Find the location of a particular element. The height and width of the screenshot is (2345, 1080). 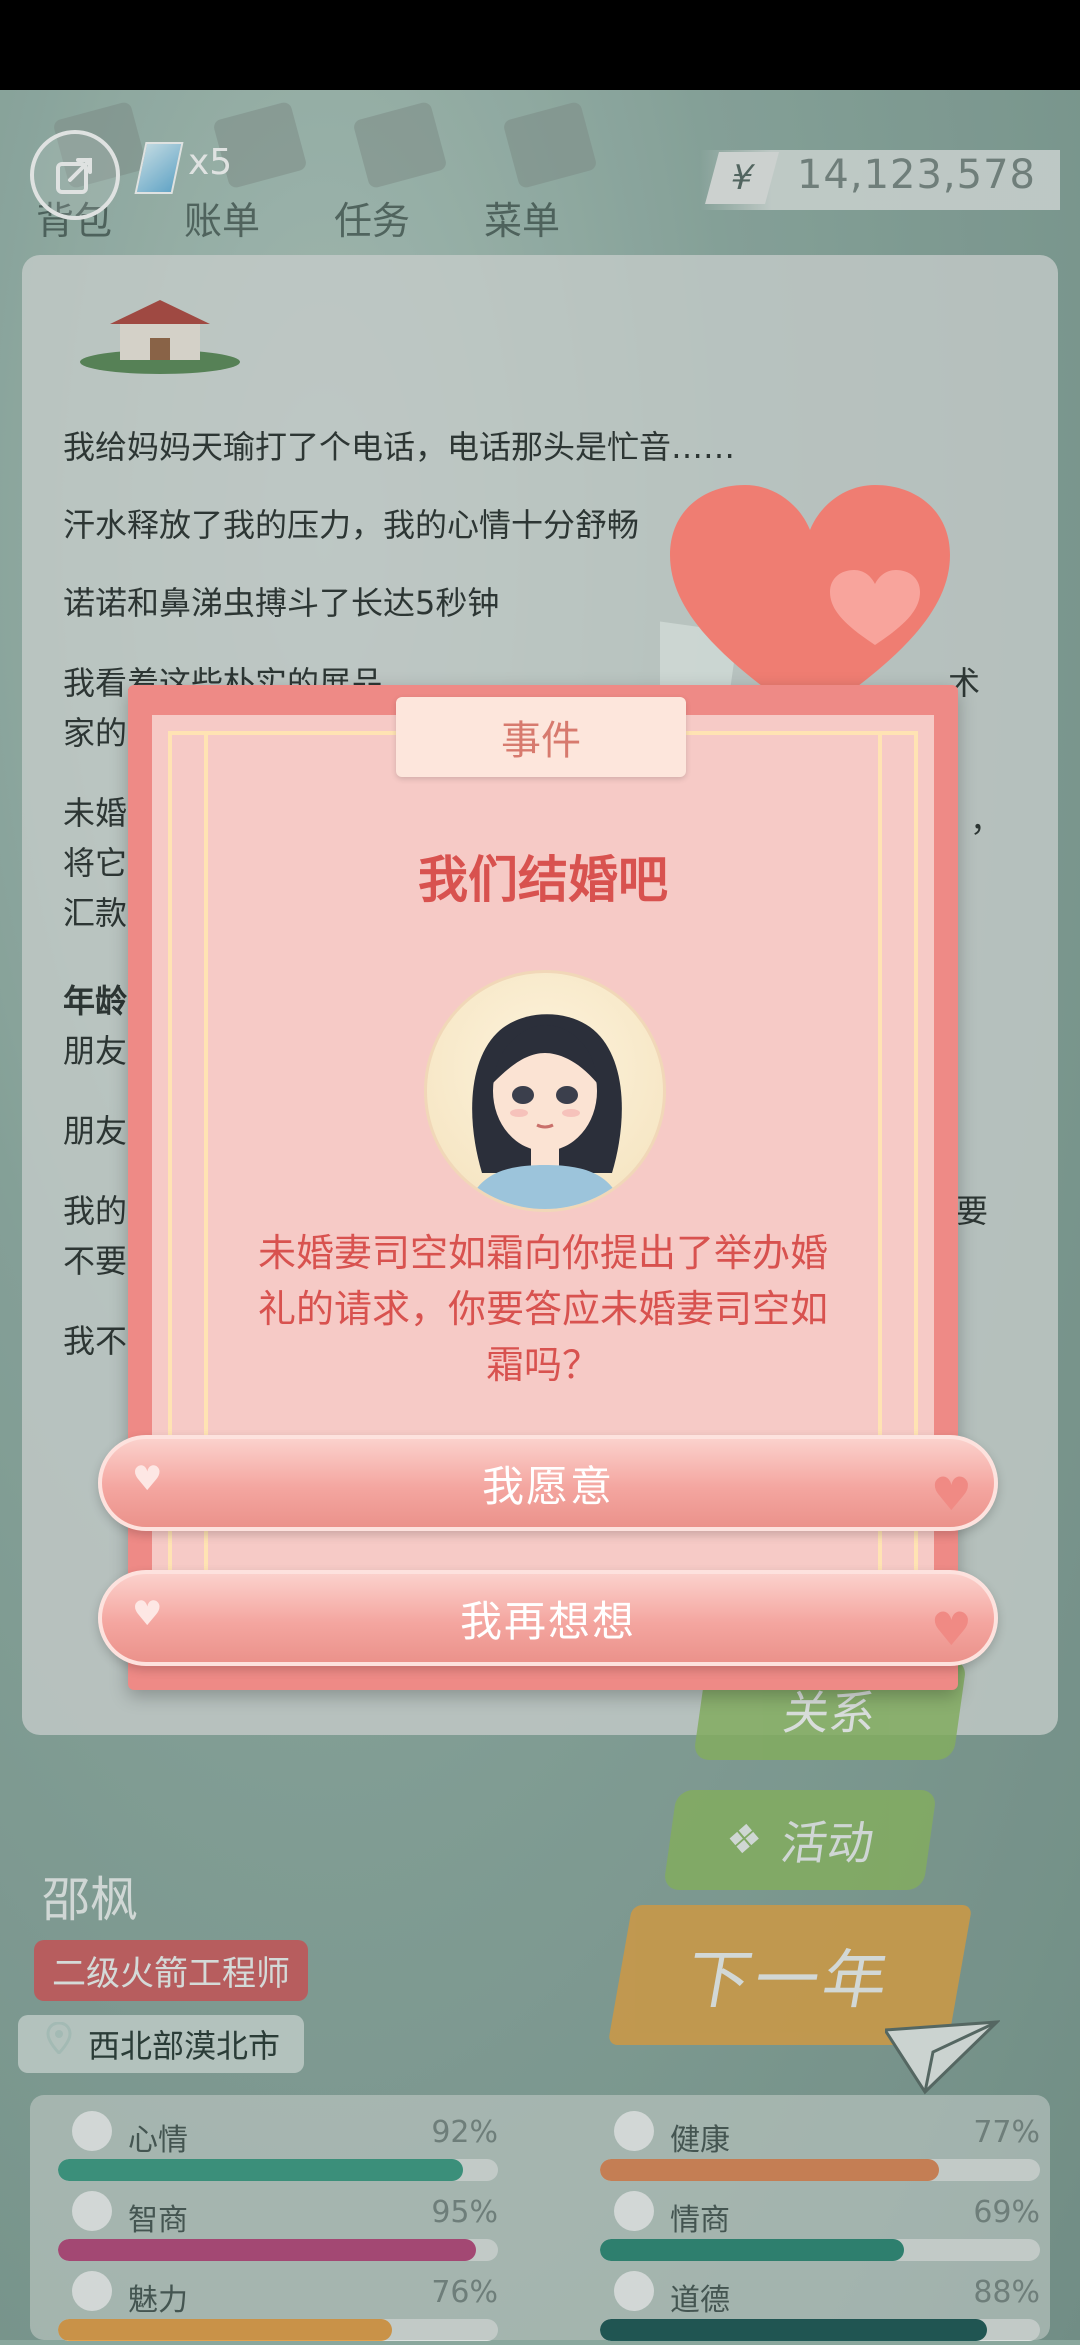

decline-button: 我再想想 ♥ ♥ is located at coordinates (548, 1618).